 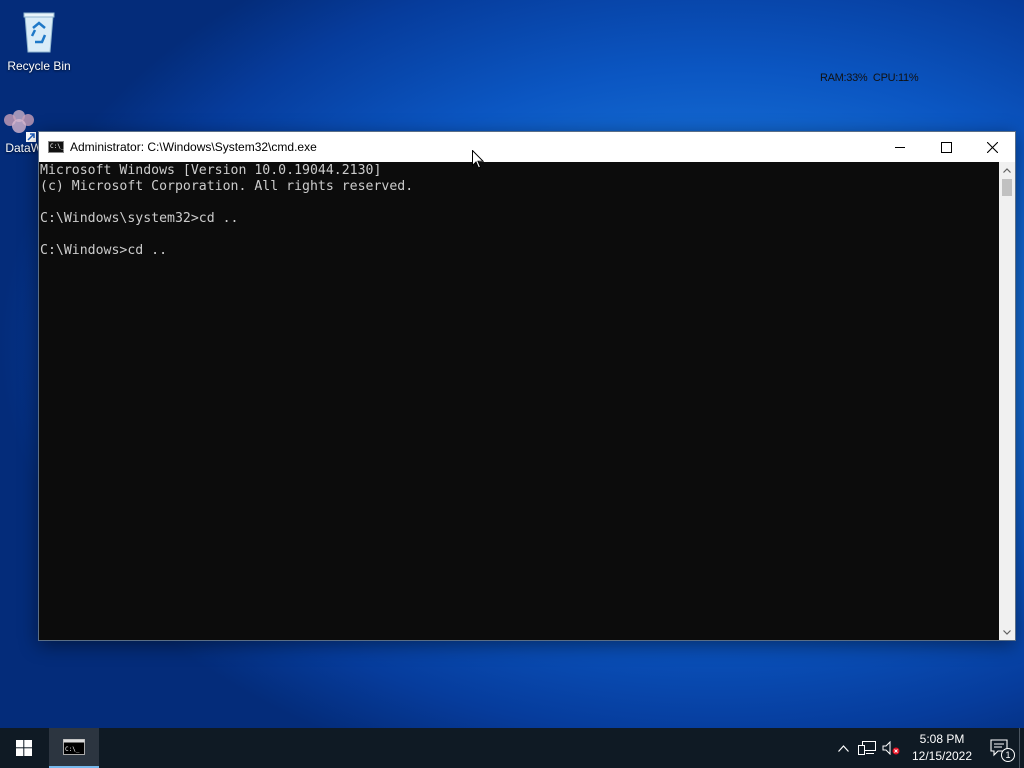 I want to click on console-line: C:\Windows\system32>cd .., so click(x=139, y=218).